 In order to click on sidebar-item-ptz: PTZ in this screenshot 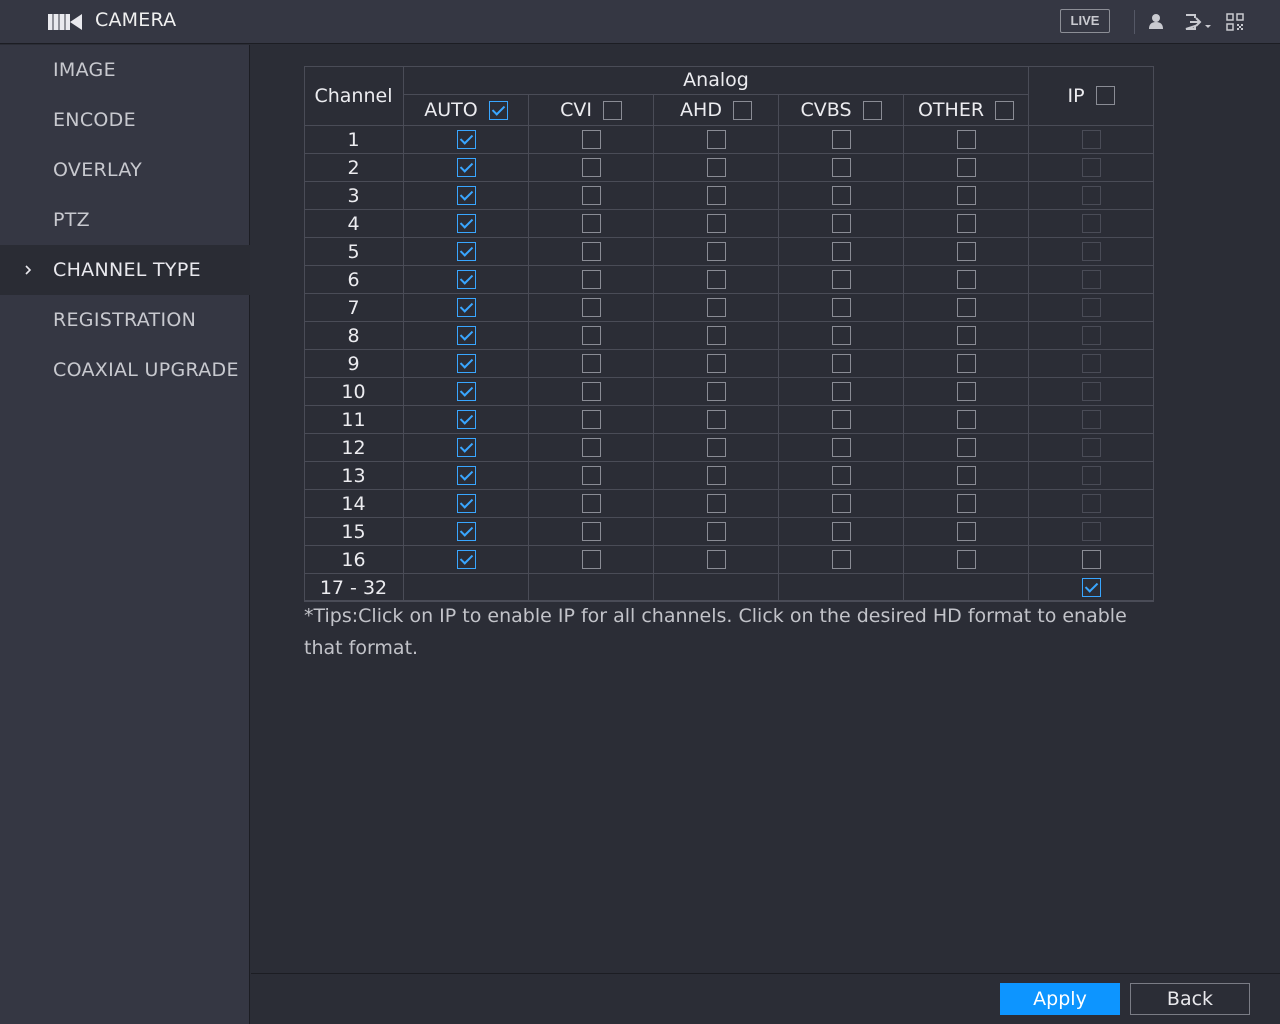, I will do `click(125, 220)`.